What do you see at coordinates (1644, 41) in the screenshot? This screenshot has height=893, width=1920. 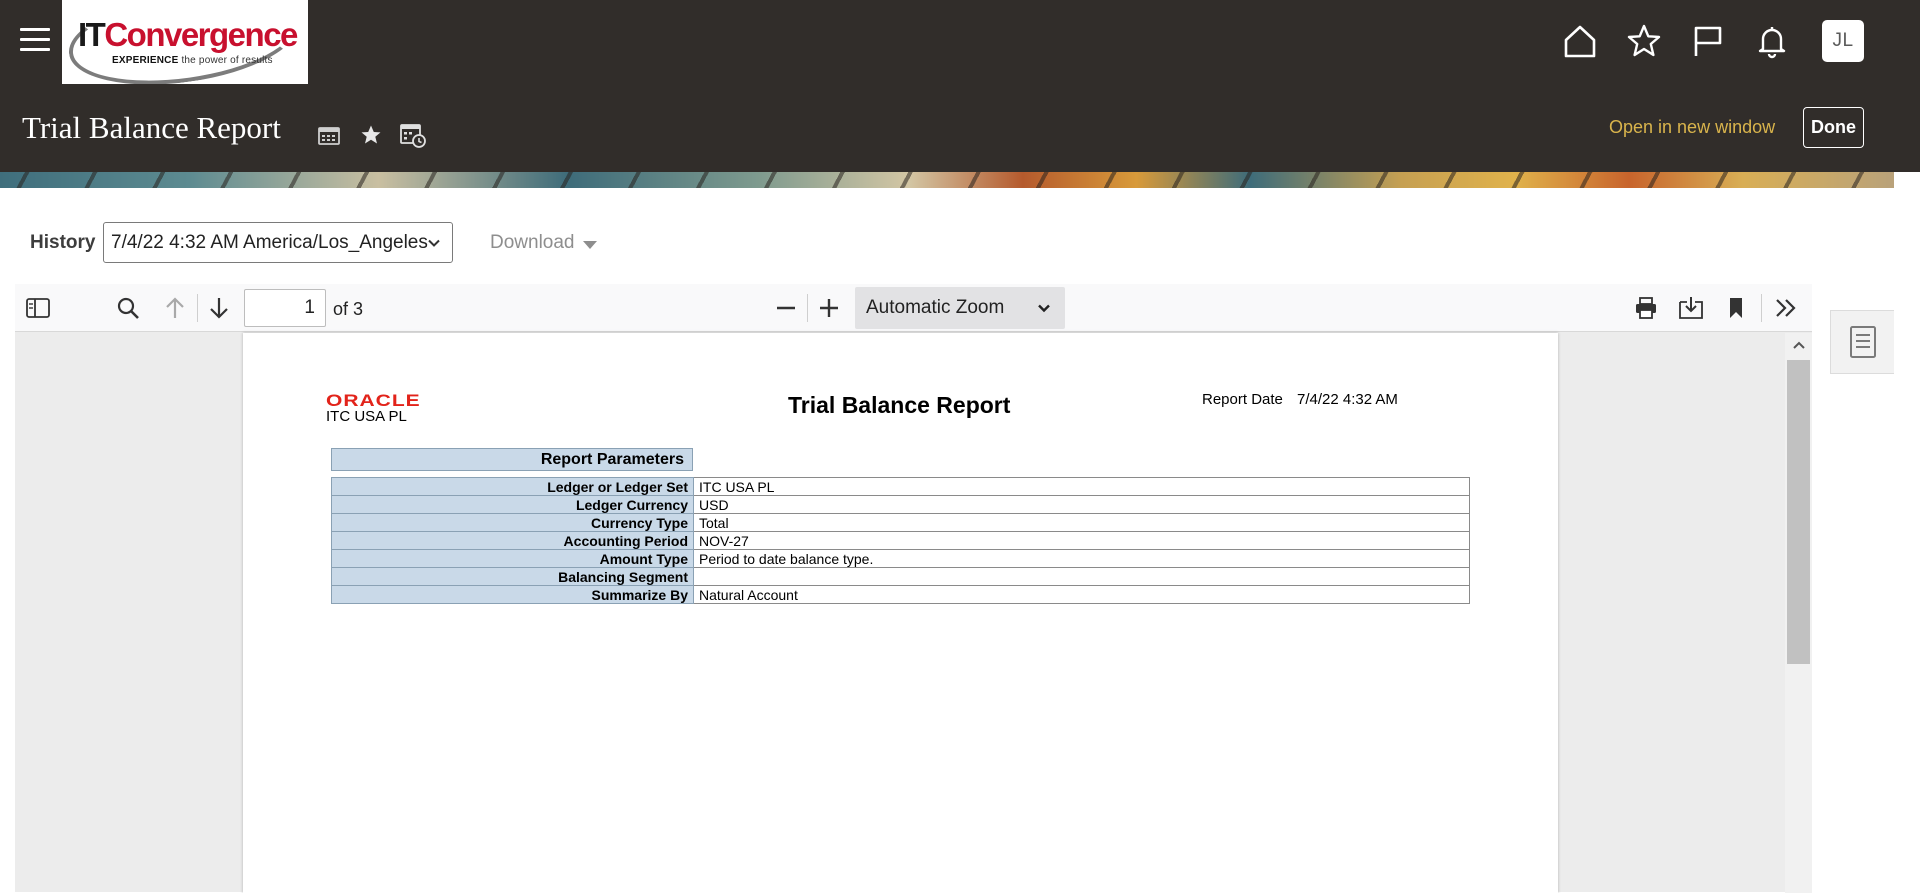 I see `star-icon` at bounding box center [1644, 41].